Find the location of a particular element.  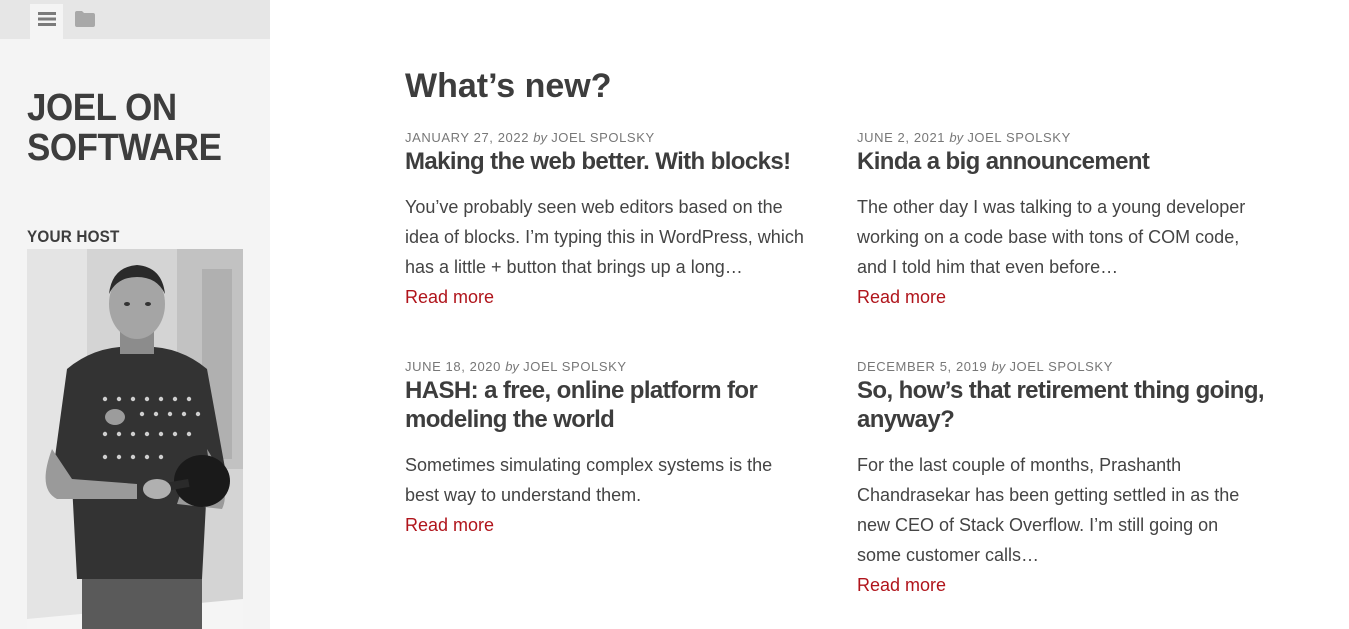

sidebar-tabs is located at coordinates (135, 19).